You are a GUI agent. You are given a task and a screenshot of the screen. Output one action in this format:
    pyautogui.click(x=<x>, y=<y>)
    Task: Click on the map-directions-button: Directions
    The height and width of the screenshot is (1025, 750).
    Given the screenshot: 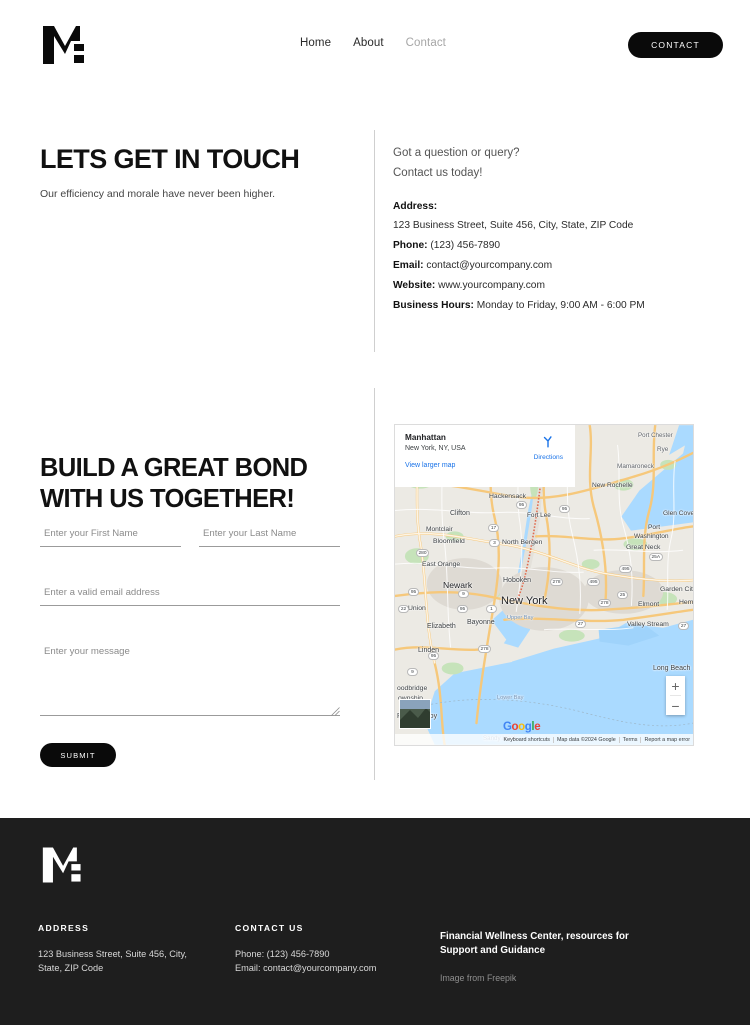 What is the action you would take?
    pyautogui.click(x=548, y=447)
    